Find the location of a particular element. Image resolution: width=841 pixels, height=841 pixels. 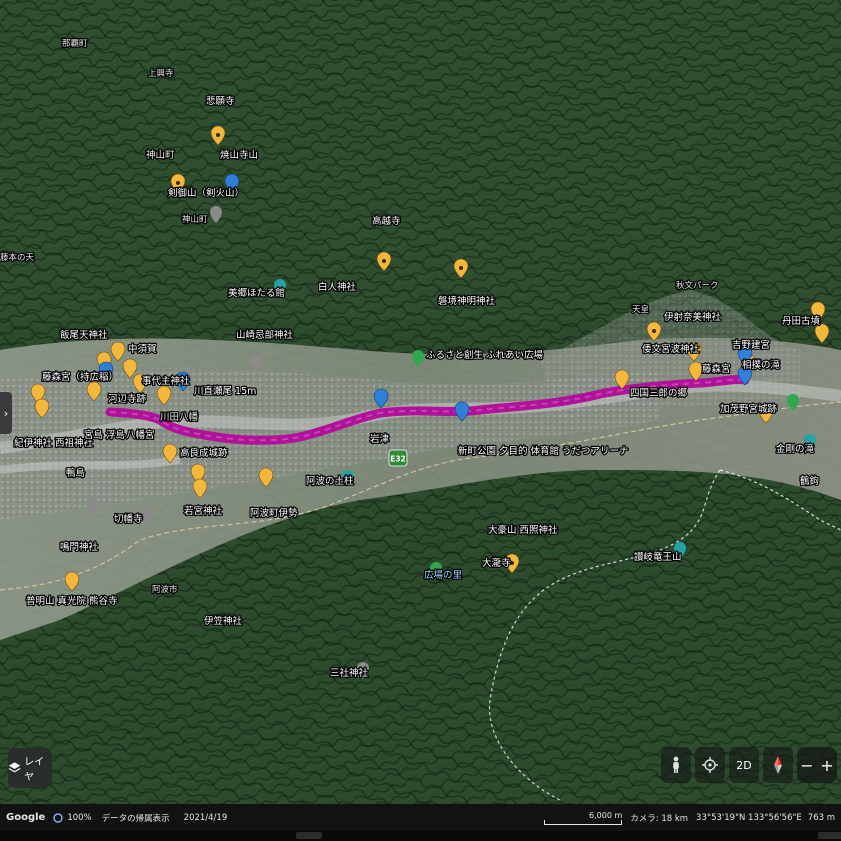

compass-icon is located at coordinates (778, 765).